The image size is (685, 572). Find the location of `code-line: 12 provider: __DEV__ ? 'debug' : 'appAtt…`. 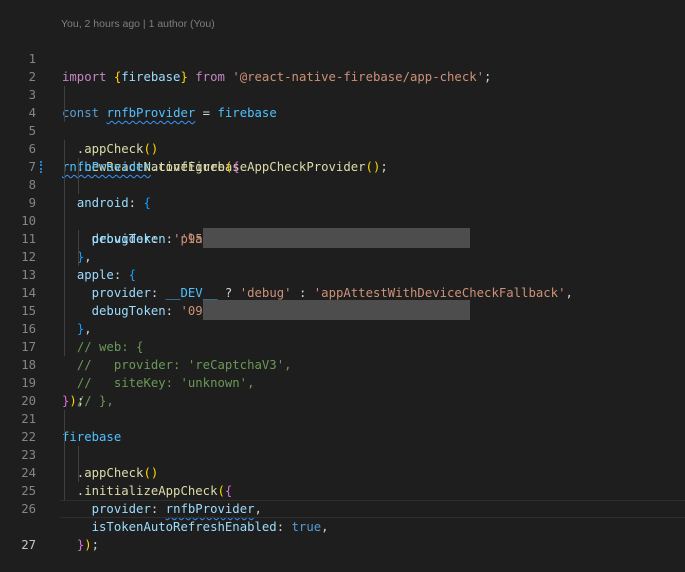

code-line: 12 provider: __DEV__ ? 'debug' : 'appAtt… is located at coordinates (342, 265).